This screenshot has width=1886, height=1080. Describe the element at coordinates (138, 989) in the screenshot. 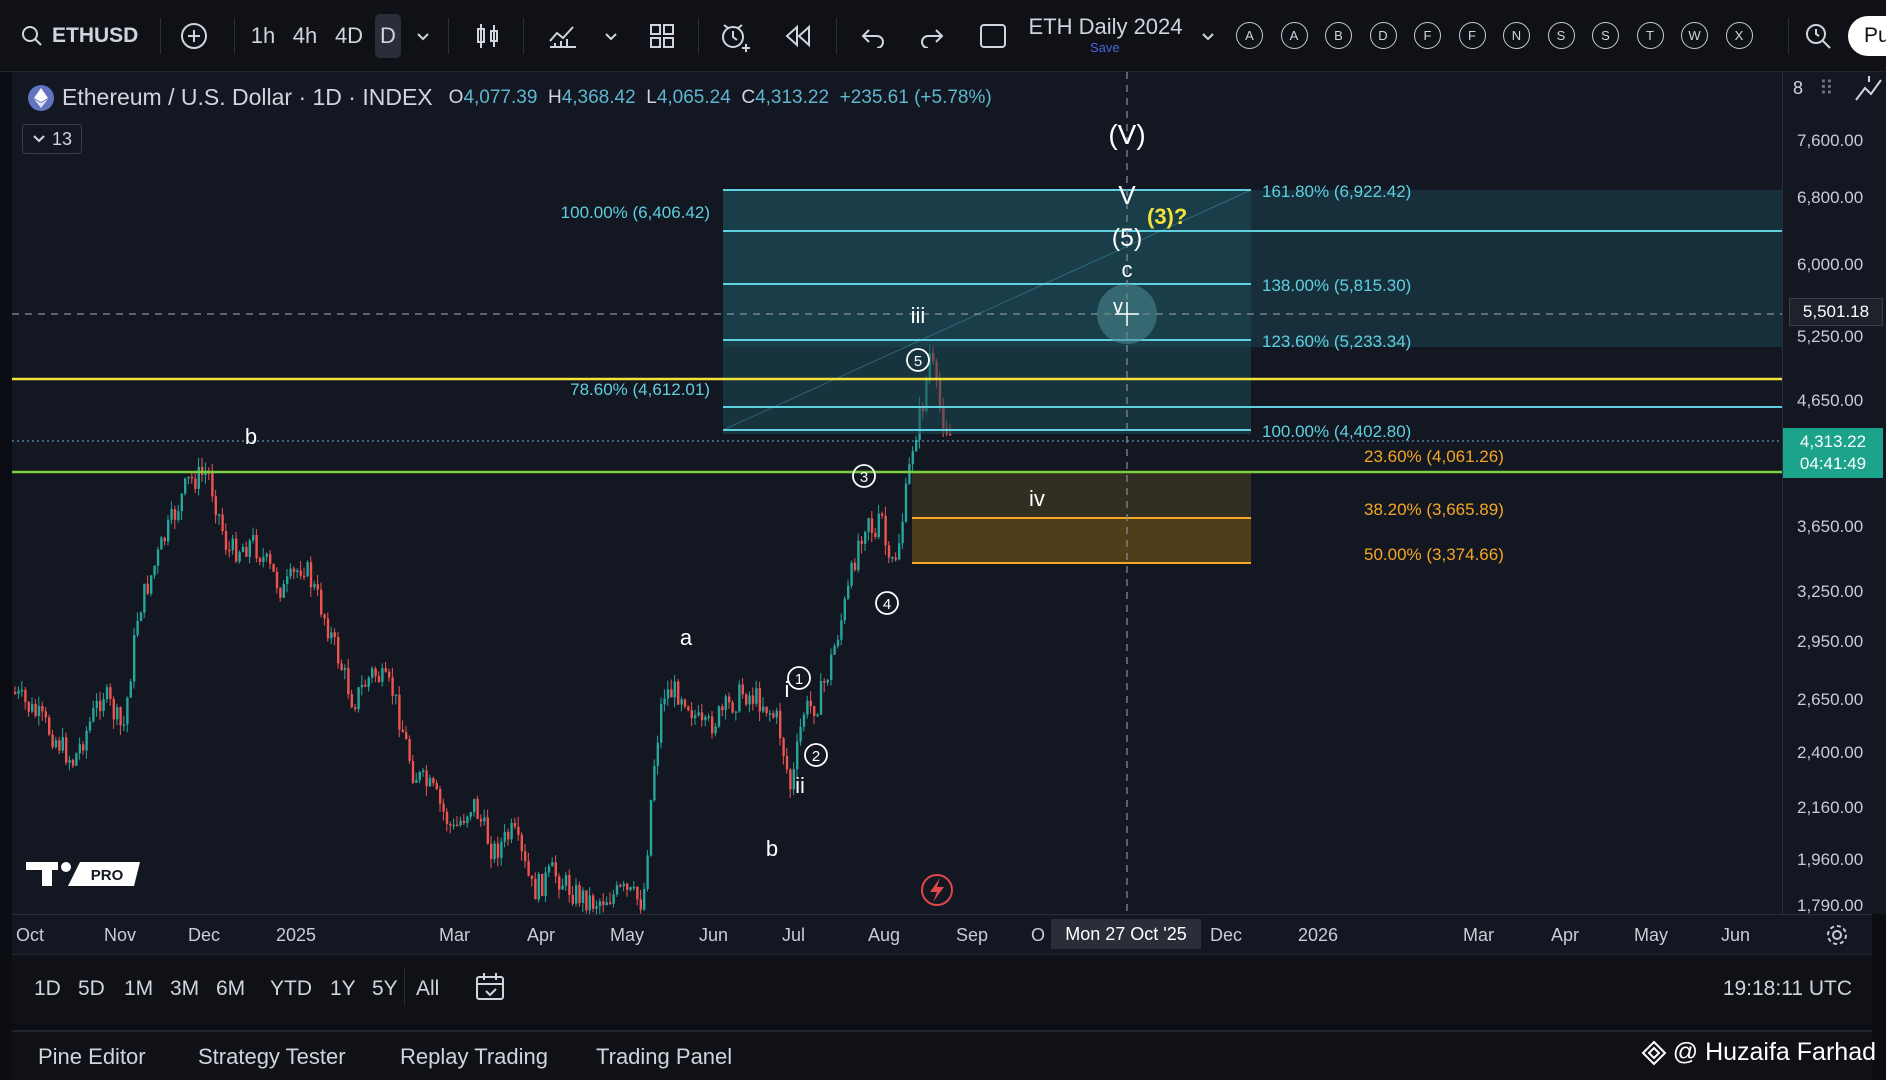

I see `range-button-1m: 1M` at that location.